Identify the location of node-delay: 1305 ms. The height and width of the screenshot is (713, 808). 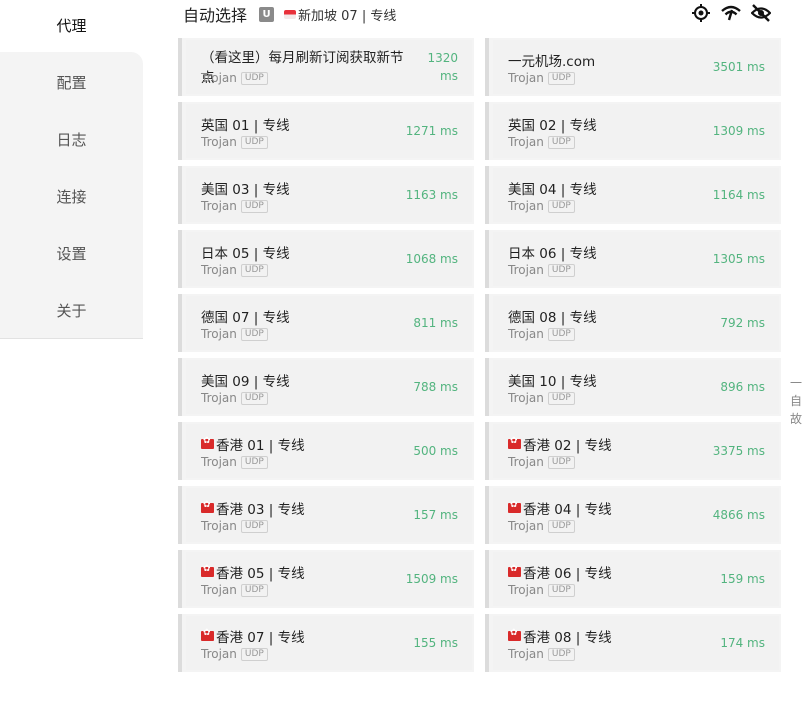
(739, 259).